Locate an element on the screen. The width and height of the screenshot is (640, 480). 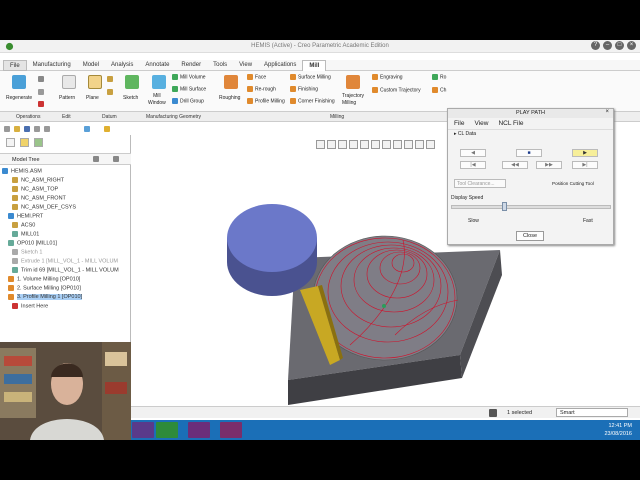
cl-data-expander: ▸ CL Data is located at coordinates (530, 134).